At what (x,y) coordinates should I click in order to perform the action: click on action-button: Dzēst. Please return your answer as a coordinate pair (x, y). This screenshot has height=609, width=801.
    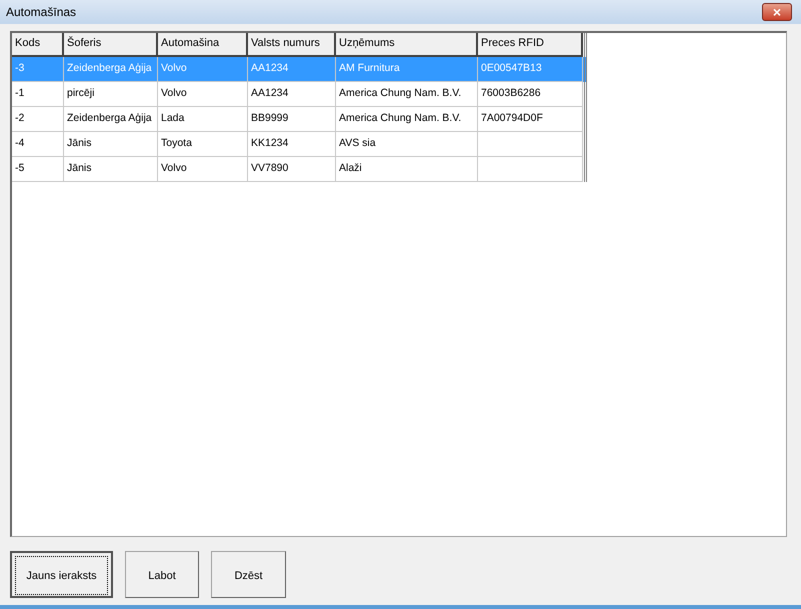
    Looking at the image, I should click on (248, 574).